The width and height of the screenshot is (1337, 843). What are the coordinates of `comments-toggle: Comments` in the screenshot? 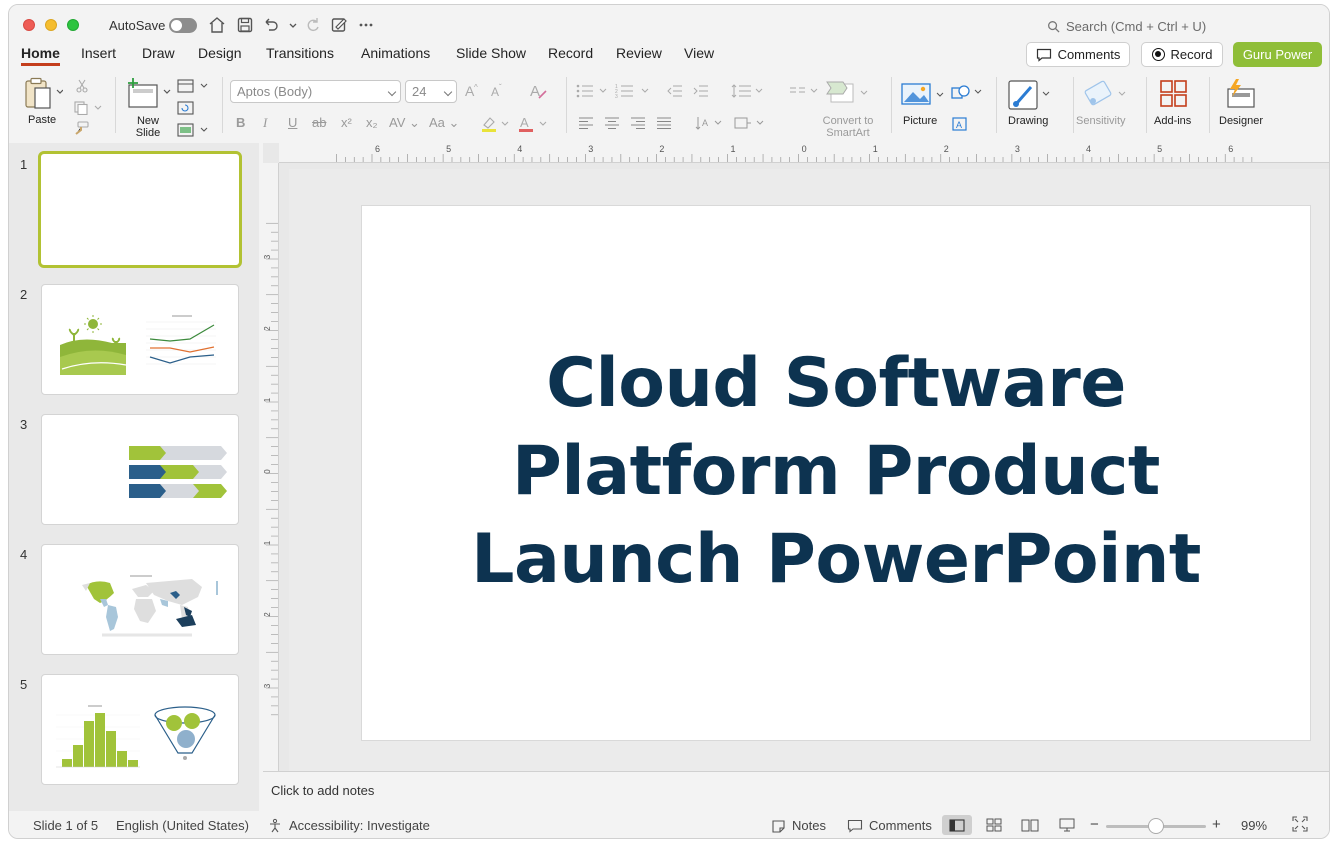 It's located at (889, 825).